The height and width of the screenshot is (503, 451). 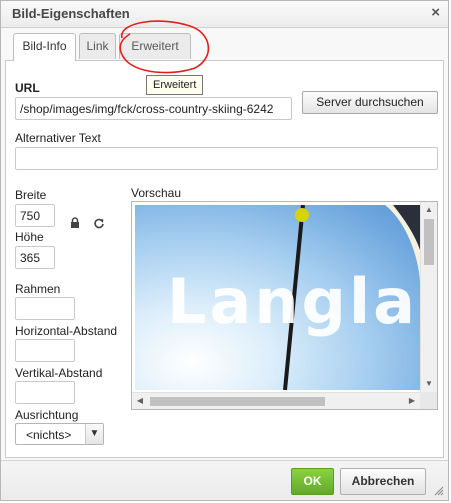 What do you see at coordinates (44, 47) in the screenshot?
I see `tab-bild-info: Bild-Info` at bounding box center [44, 47].